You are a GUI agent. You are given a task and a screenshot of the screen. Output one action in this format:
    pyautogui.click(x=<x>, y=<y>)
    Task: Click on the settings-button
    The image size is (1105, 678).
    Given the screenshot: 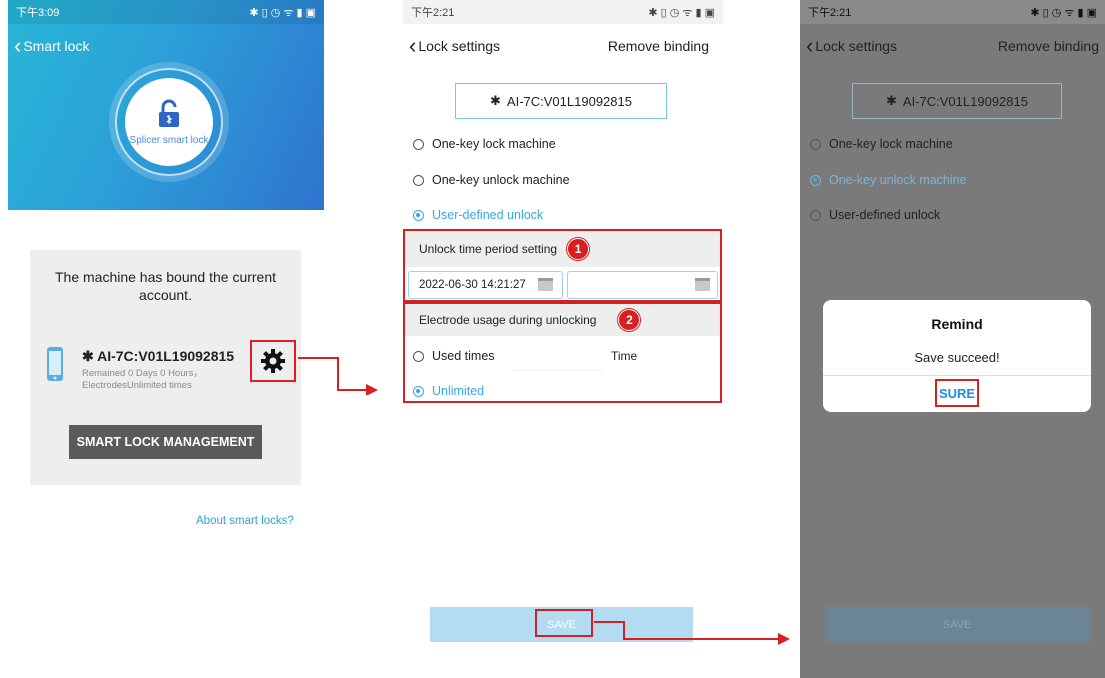 What is the action you would take?
    pyautogui.click(x=273, y=361)
    